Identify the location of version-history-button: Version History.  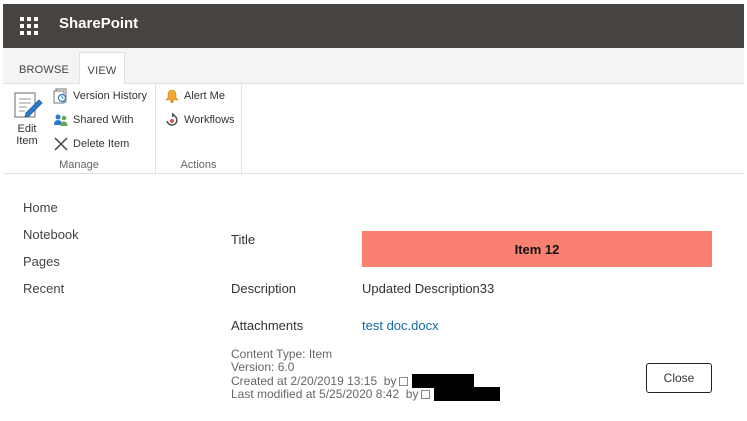
(100, 96).